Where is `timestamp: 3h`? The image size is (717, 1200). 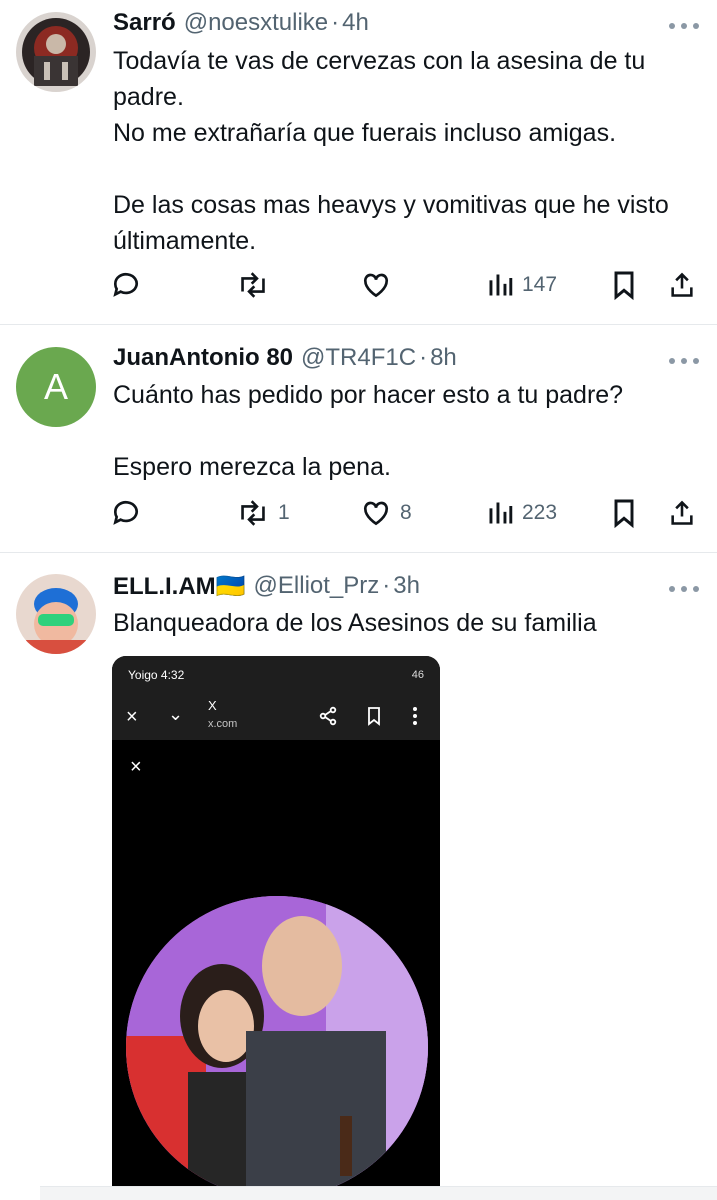
timestamp: 3h is located at coordinates (406, 586).